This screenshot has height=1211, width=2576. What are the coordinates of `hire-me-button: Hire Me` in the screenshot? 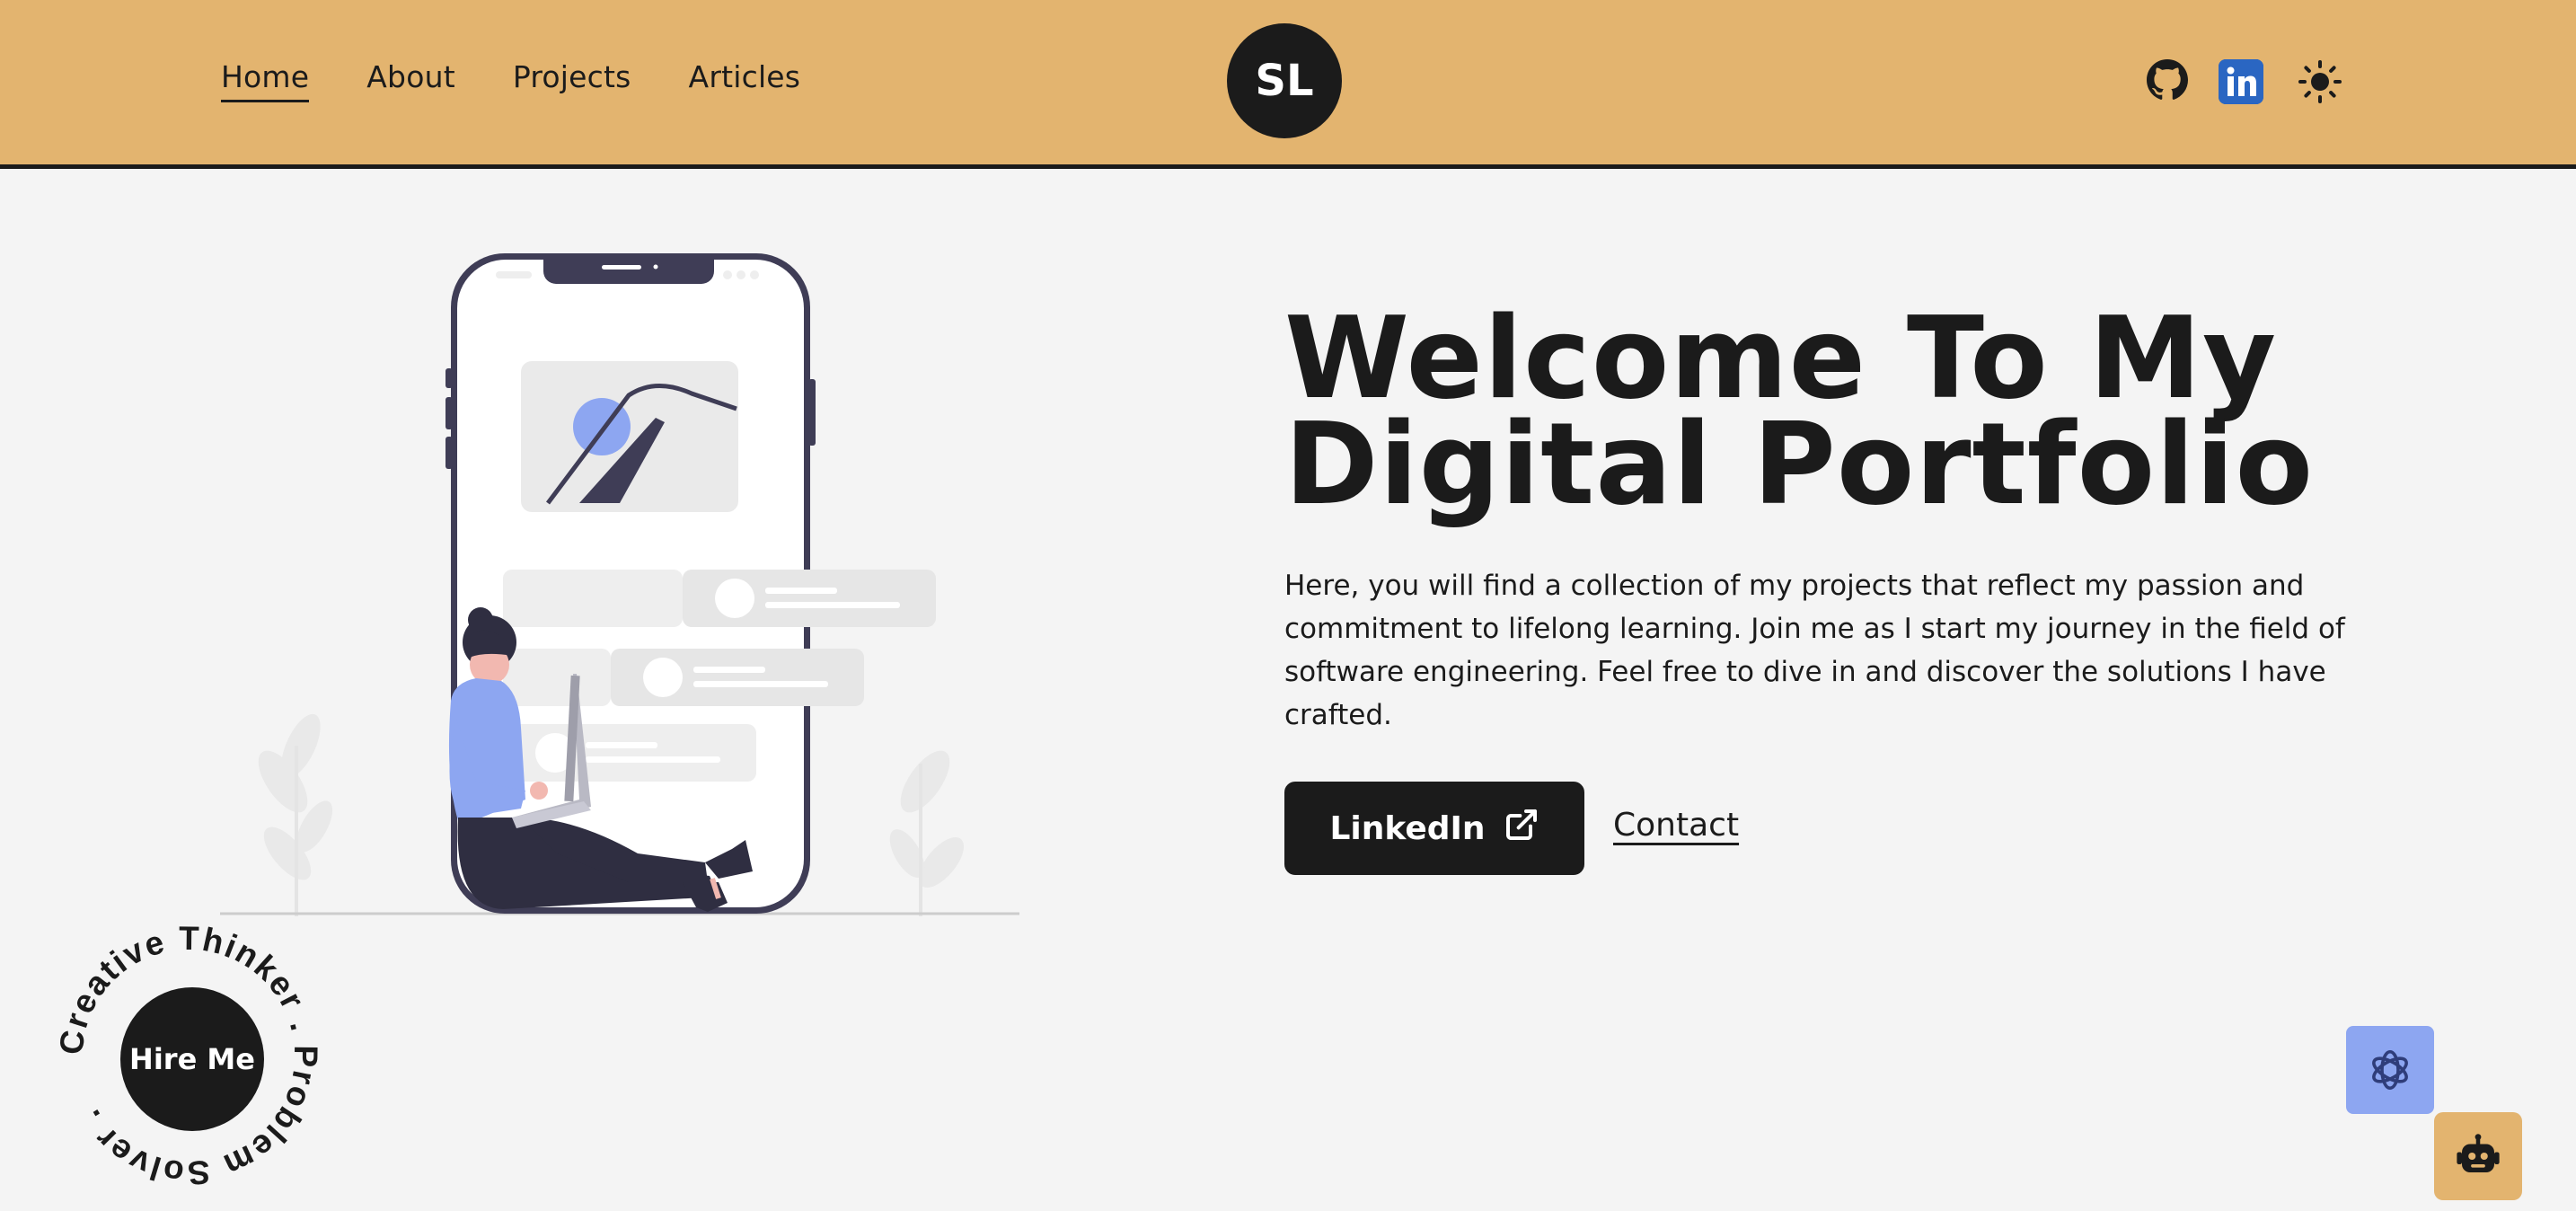 It's located at (192, 1059).